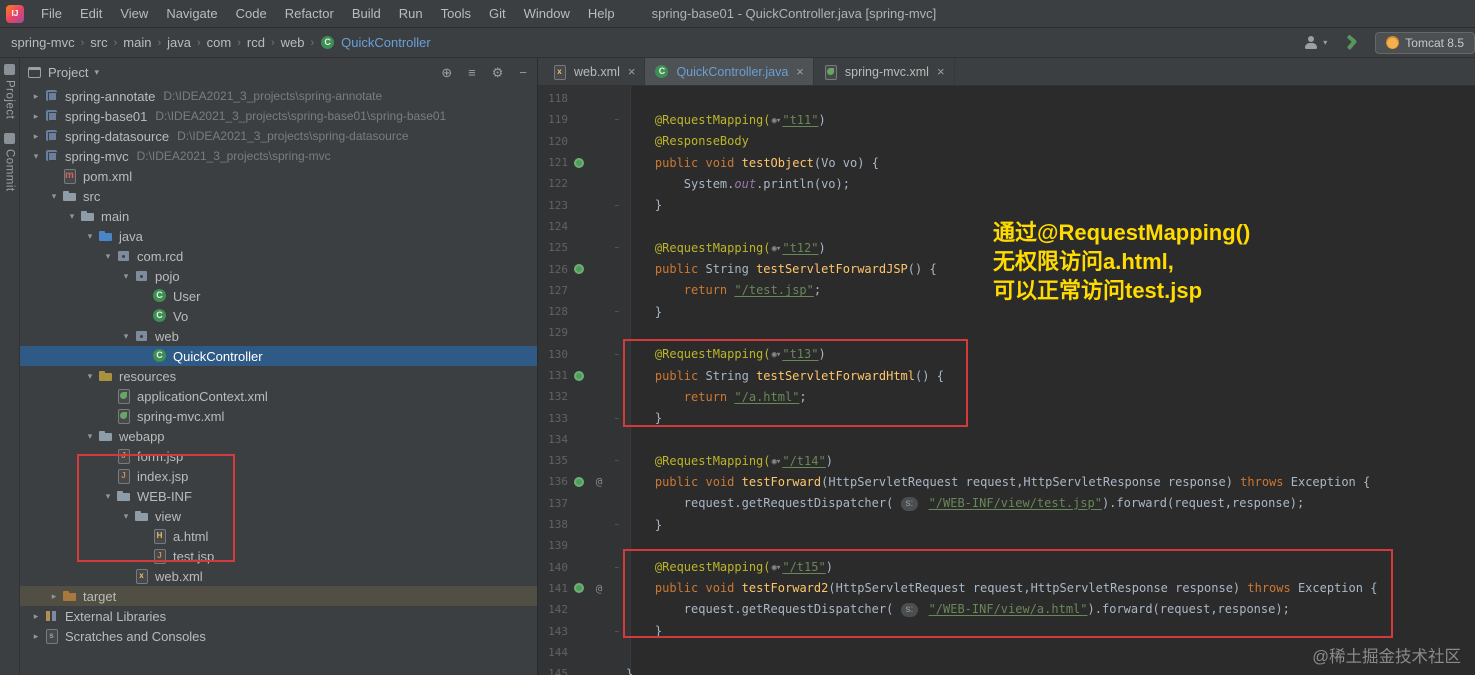 This screenshot has height=675, width=1475. Describe the element at coordinates (278, 376) in the screenshot. I see `tree-item-resources: ▾ resources` at that location.